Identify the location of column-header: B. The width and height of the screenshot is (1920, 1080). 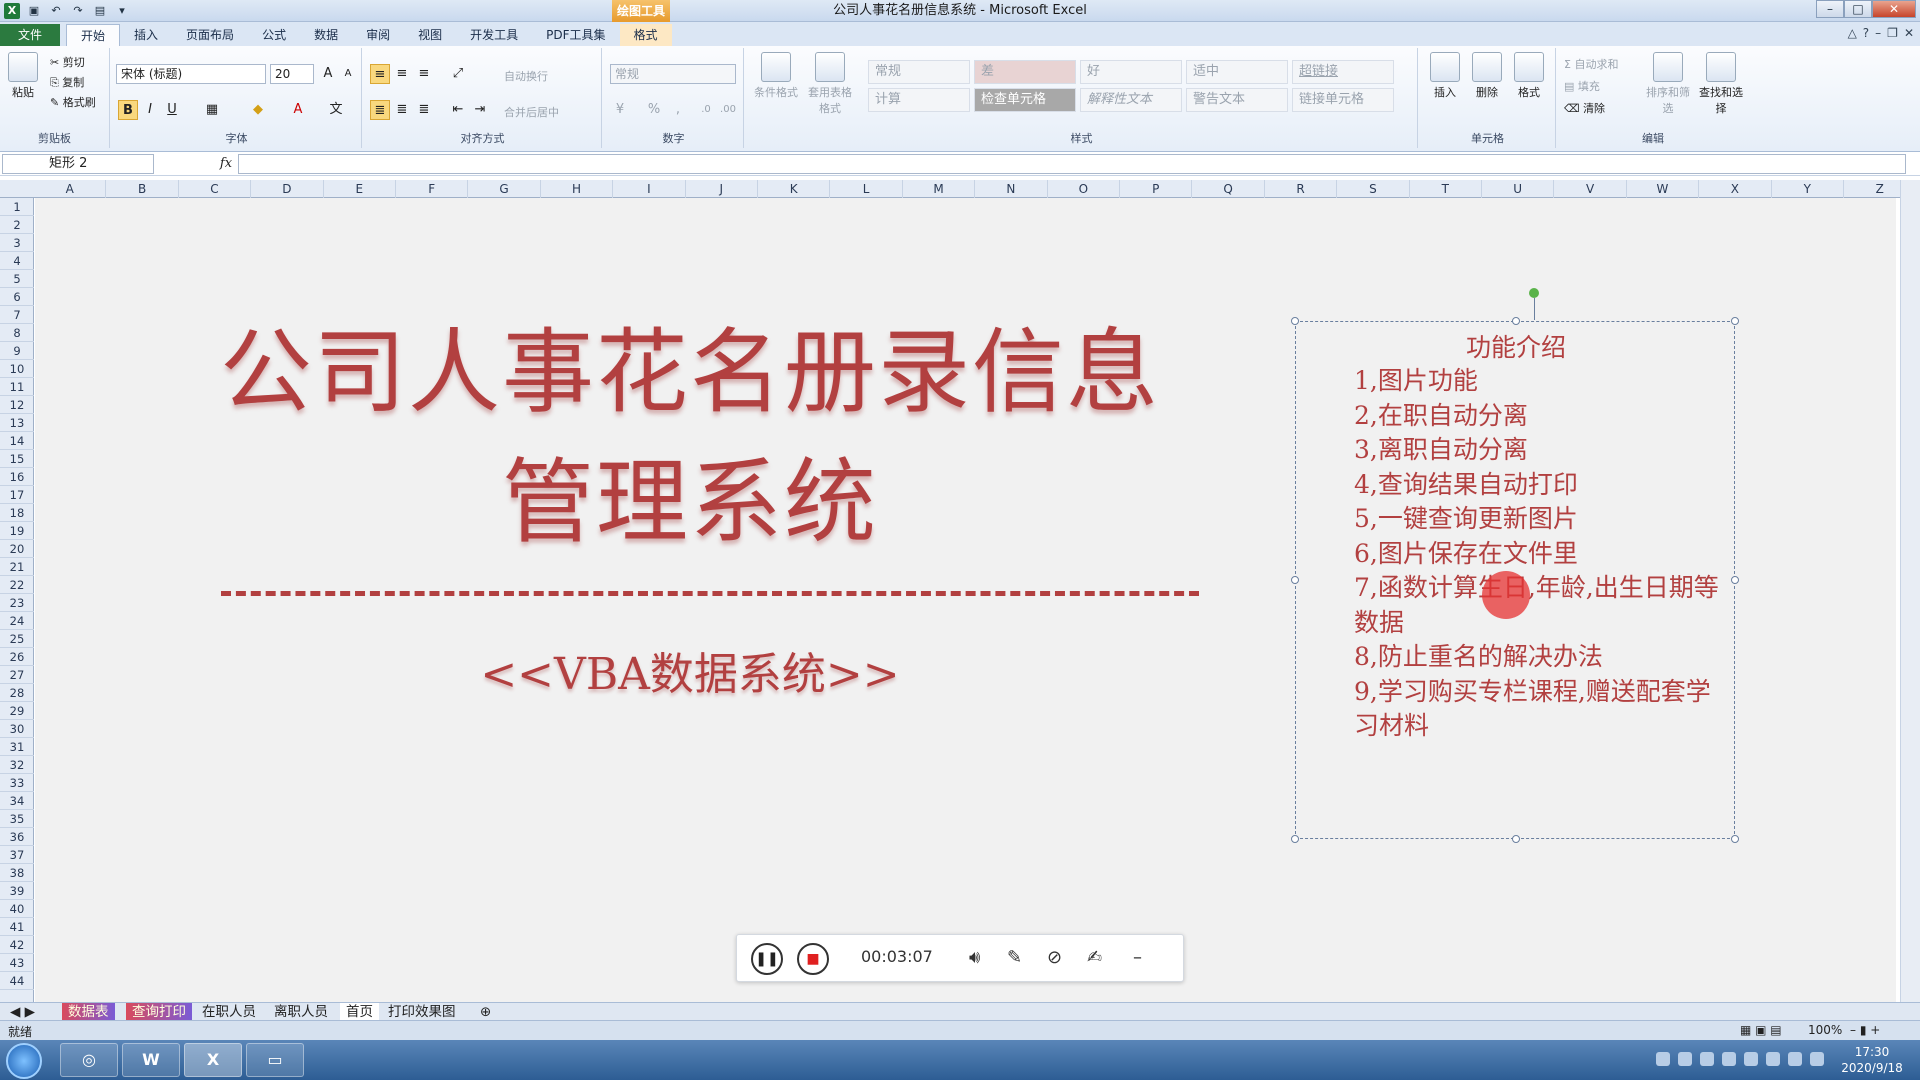
(142, 189).